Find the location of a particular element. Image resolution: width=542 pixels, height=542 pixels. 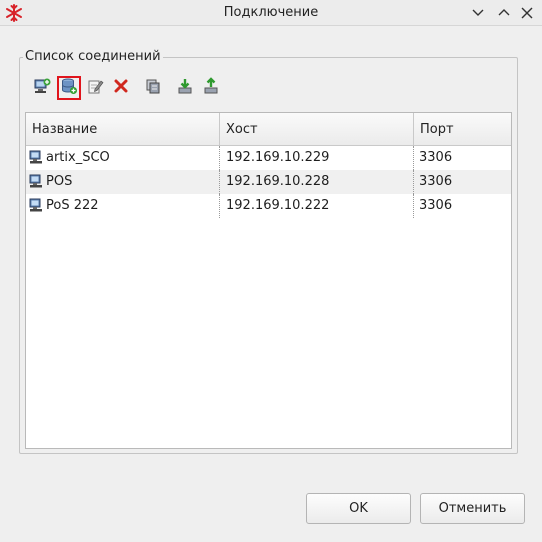

group-title: Список соединений is located at coordinates (93, 56).